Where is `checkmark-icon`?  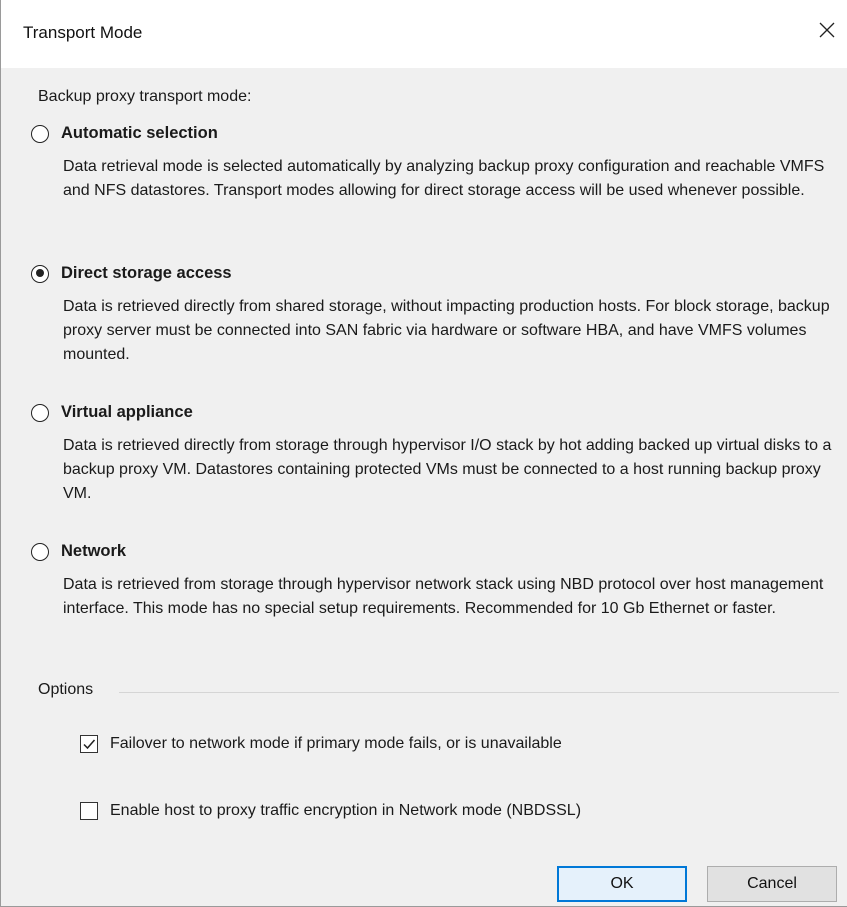 checkmark-icon is located at coordinates (89, 744).